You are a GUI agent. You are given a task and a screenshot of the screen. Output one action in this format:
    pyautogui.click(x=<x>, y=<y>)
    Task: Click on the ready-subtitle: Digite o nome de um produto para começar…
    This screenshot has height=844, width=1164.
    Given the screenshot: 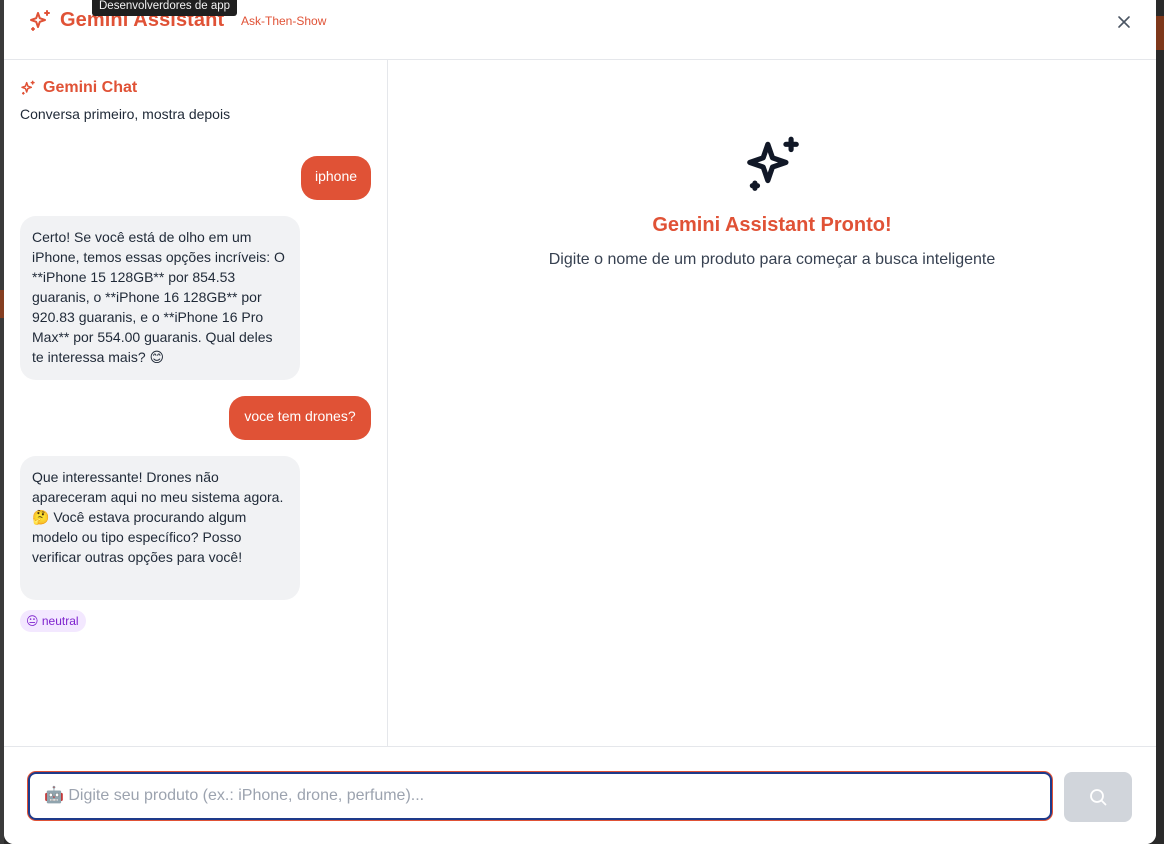 What is the action you would take?
    pyautogui.click(x=772, y=259)
    